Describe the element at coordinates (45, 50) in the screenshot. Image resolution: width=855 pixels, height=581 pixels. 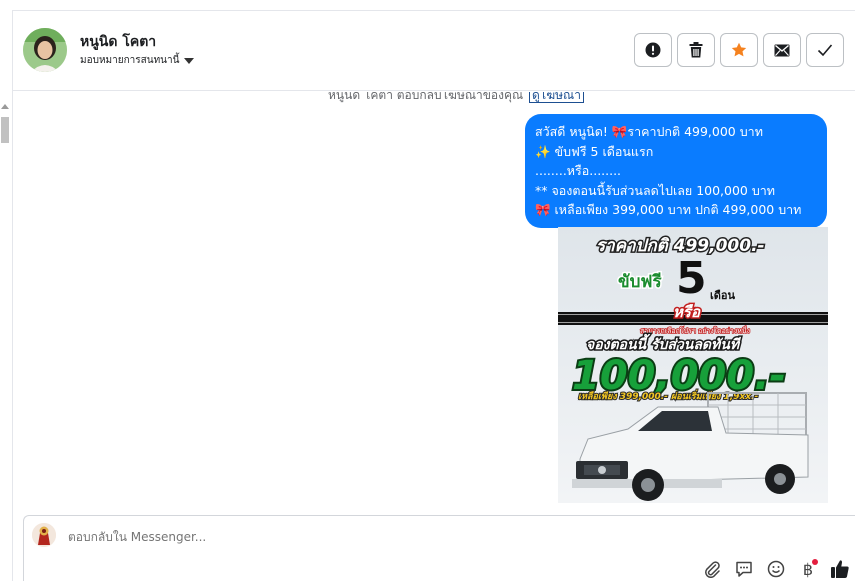
I see `contact-avatar` at that location.